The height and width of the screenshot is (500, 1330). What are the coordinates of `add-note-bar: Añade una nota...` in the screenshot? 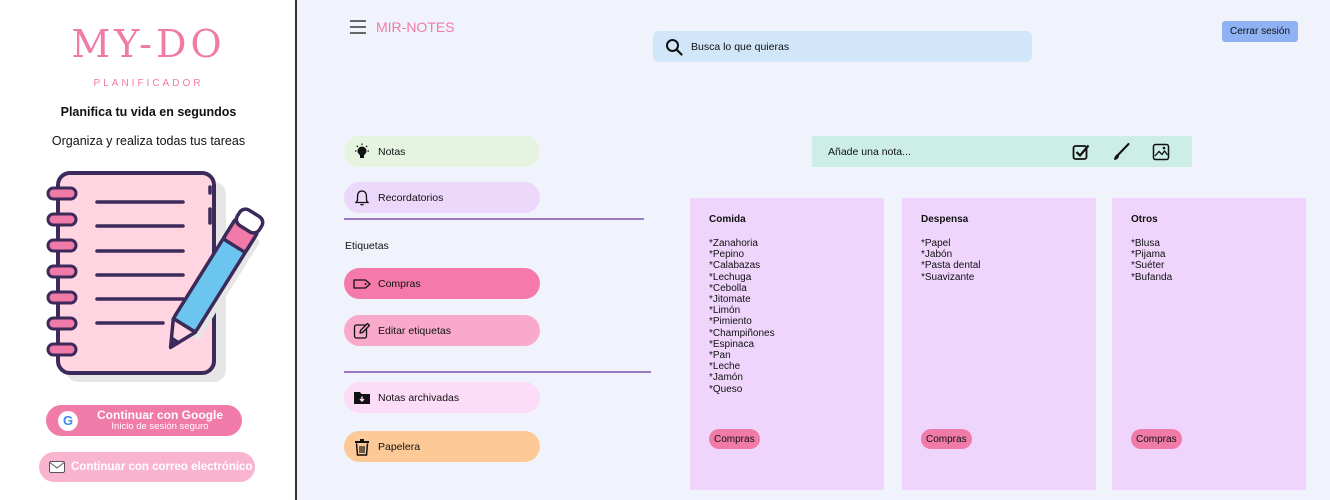 It's located at (1002, 151).